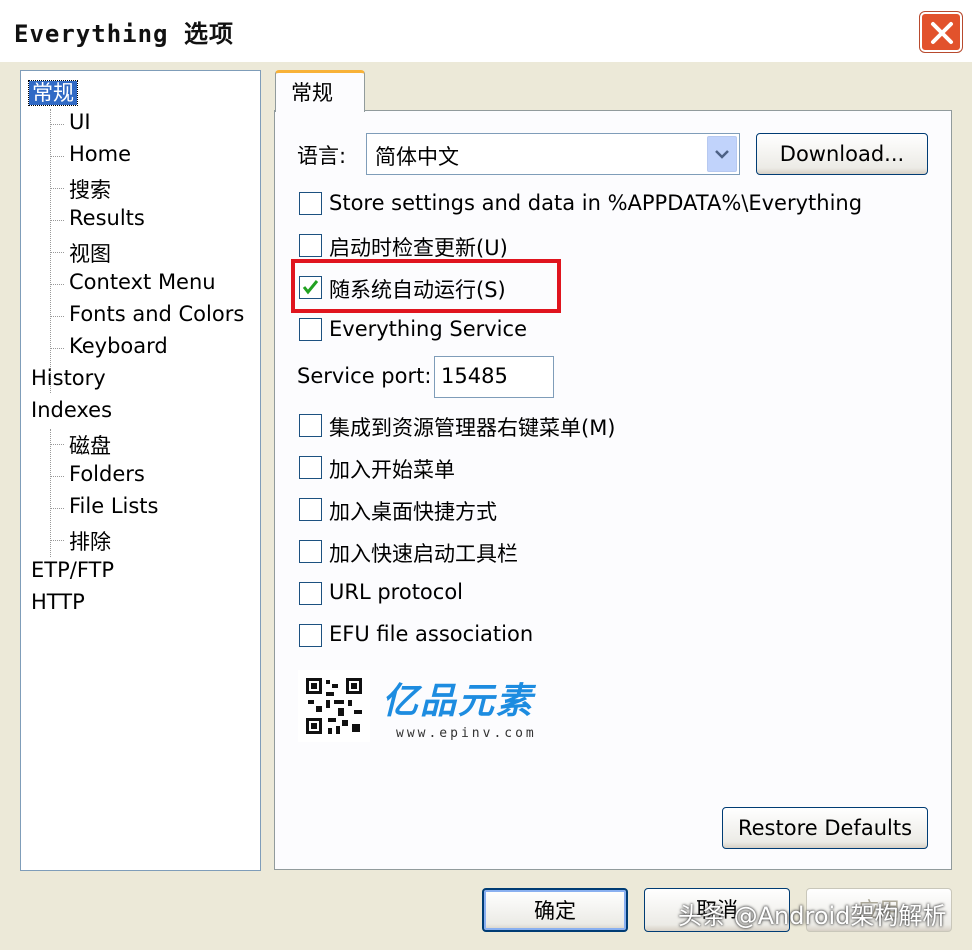 This screenshot has width=972, height=950. I want to click on service-port-input: 15485, so click(494, 377).